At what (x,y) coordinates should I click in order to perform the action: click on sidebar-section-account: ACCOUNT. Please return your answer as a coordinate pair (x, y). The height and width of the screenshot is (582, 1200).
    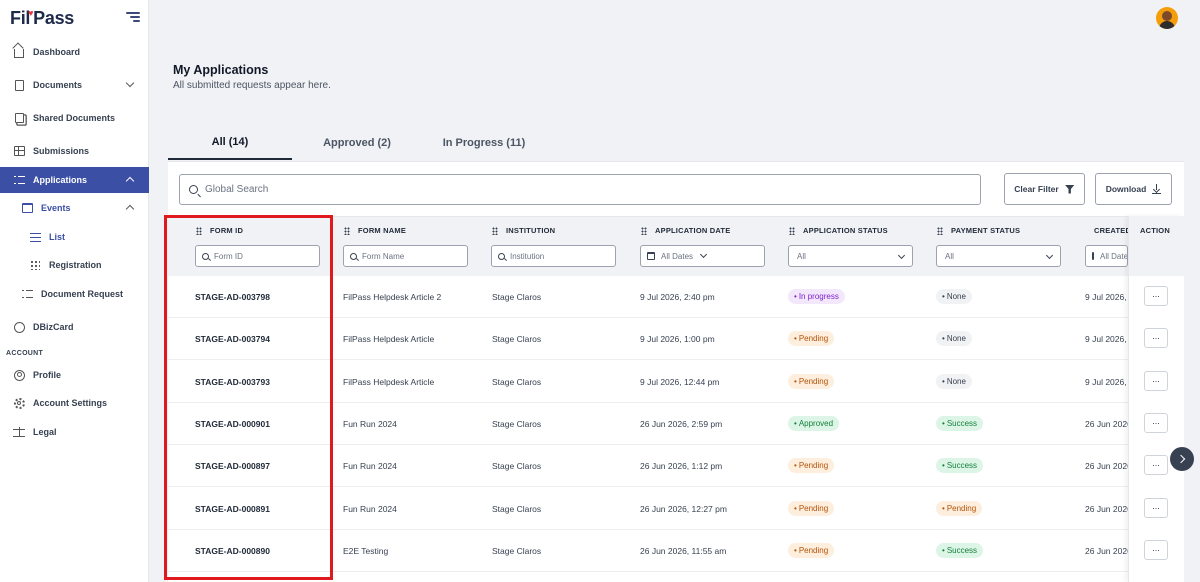
    Looking at the image, I should click on (25, 353).